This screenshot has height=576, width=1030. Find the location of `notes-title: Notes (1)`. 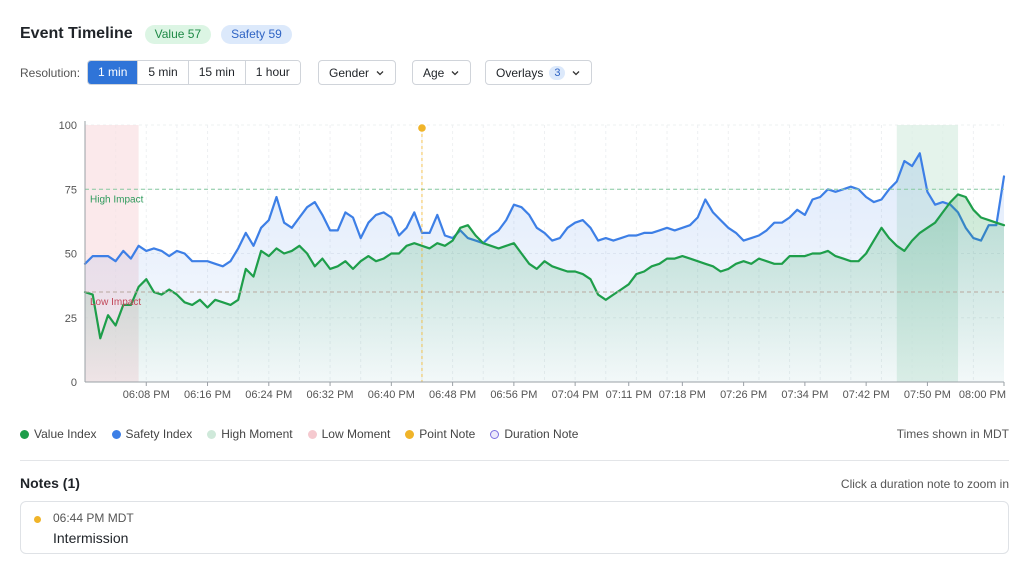

notes-title: Notes (1) is located at coordinates (50, 483).